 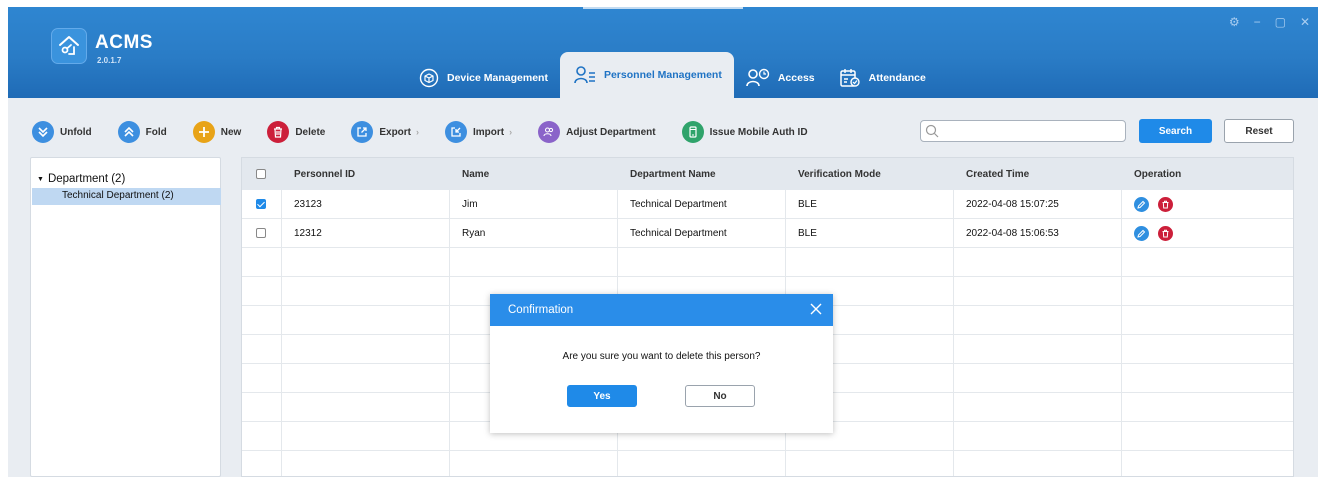 What do you see at coordinates (1158, 174) in the screenshot?
I see `column-header: Operation` at bounding box center [1158, 174].